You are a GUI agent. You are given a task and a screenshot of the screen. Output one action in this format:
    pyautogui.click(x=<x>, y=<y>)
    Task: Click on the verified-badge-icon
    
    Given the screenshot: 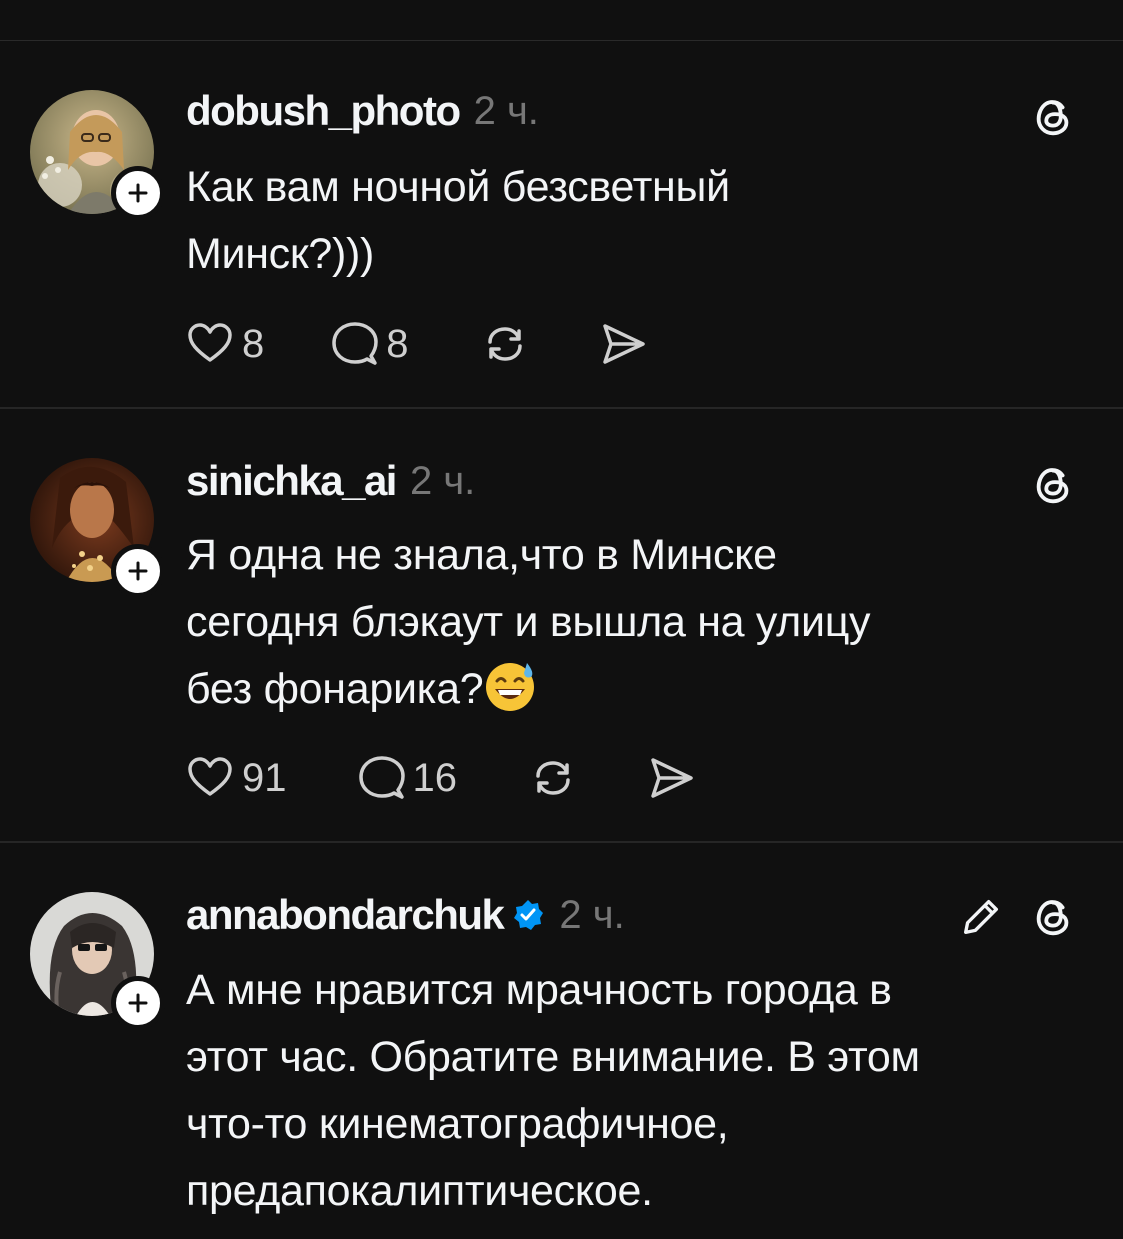 What is the action you would take?
    pyautogui.click(x=529, y=915)
    